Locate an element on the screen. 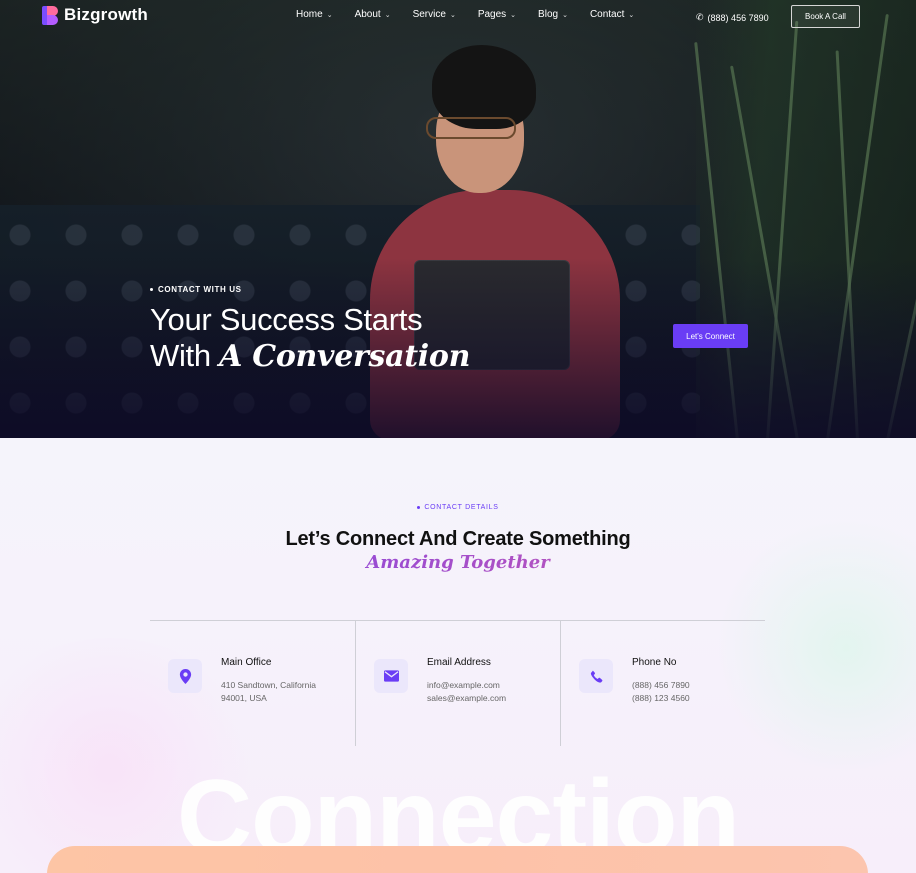 The height and width of the screenshot is (873, 916). nav-item-label: Home is located at coordinates (309, 14).